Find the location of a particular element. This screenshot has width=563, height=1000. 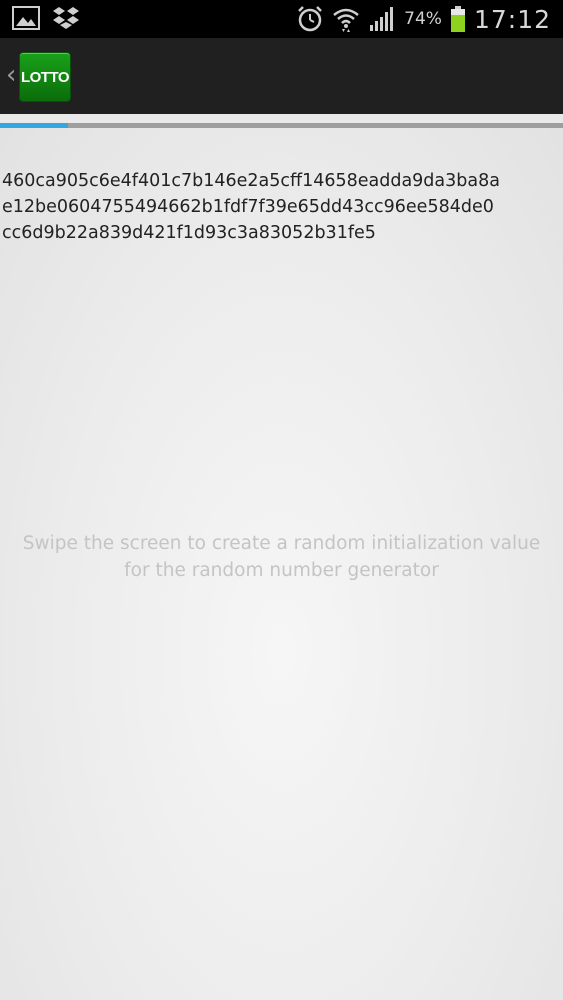

wifi-icon is located at coordinates (346, 19).